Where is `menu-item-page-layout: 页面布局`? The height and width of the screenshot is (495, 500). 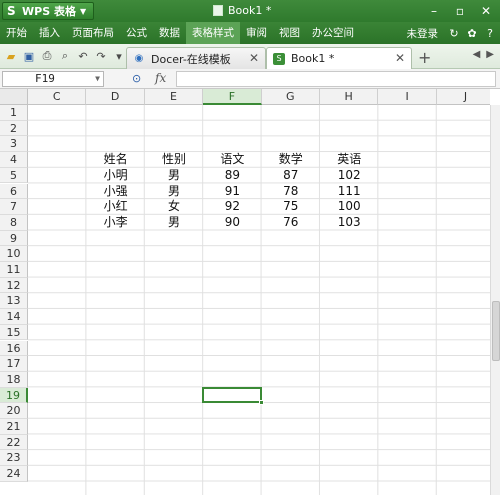
menu-item-page-layout: 页面布局 is located at coordinates (93, 33).